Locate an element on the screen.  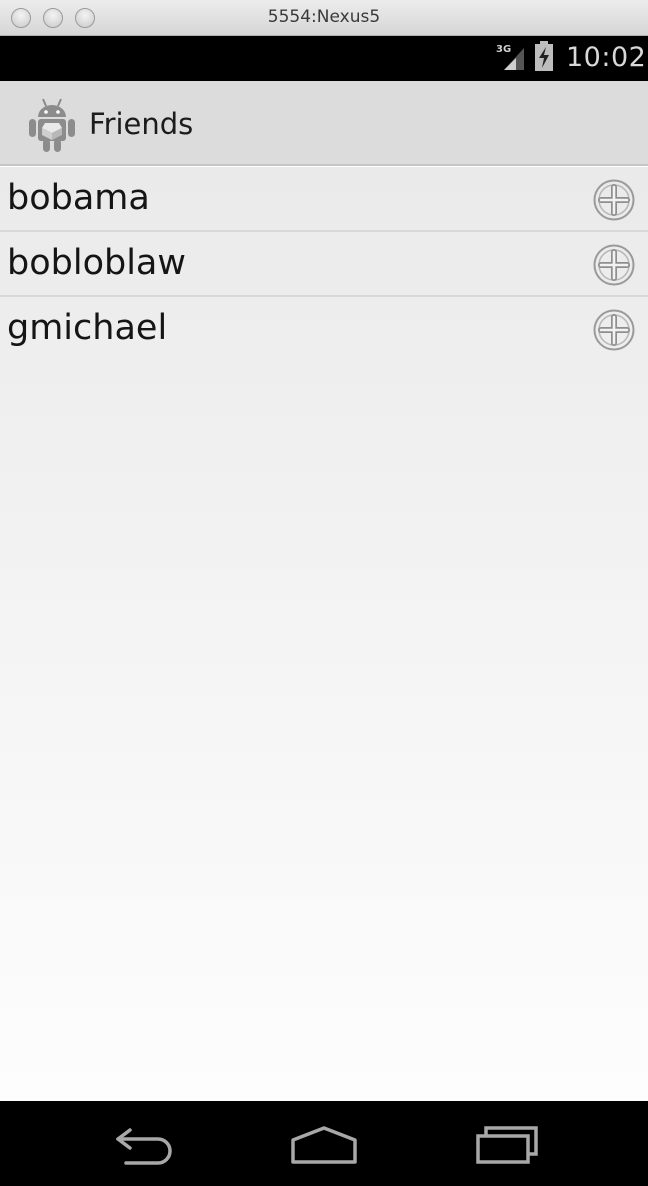
emulator-title-bar: 5554:Nexus5 is located at coordinates (324, 18).